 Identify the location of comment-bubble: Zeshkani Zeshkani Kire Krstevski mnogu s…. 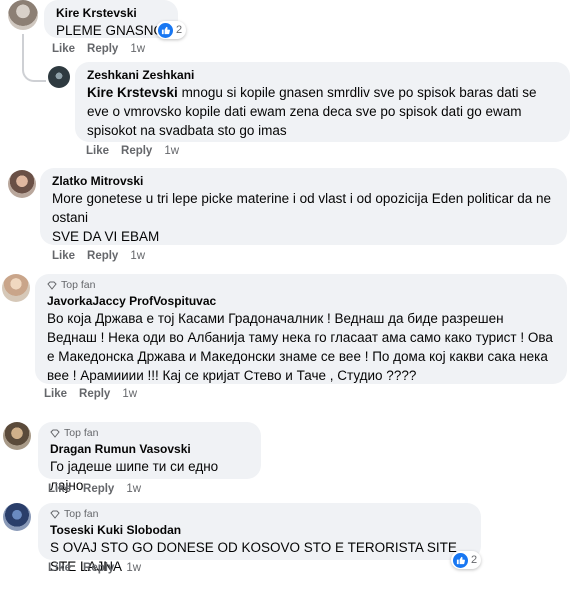
(322, 102).